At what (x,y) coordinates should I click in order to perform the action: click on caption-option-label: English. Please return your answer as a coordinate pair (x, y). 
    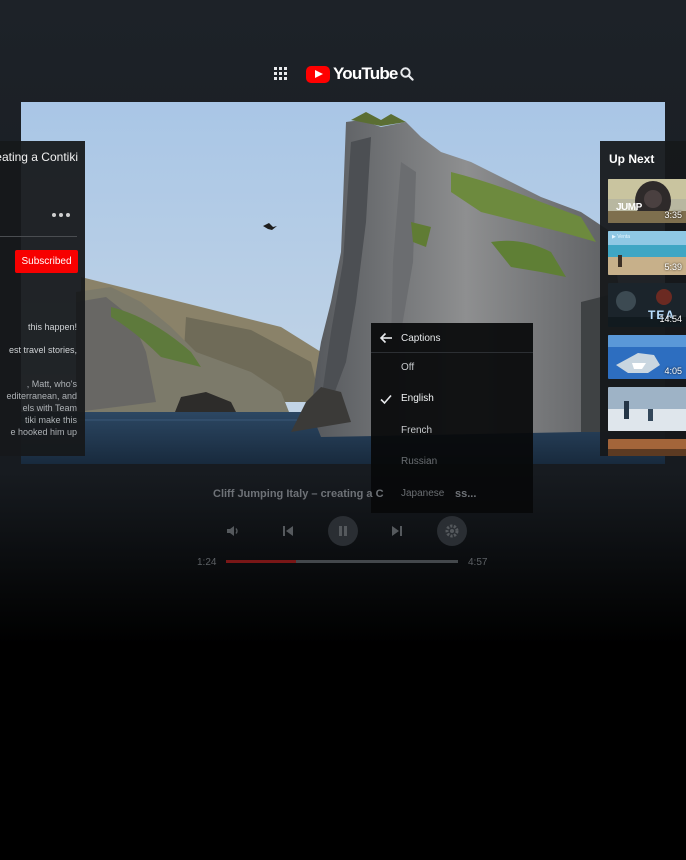
    Looking at the image, I should click on (417, 398).